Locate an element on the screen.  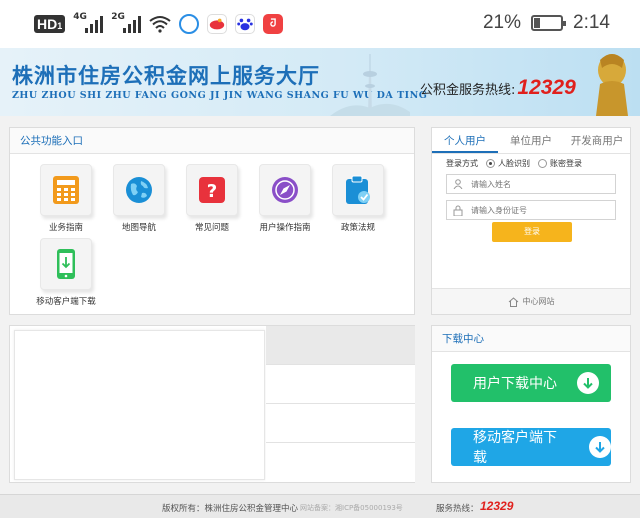
login-method-row: 登录方式 人脸识别 账密登录 is located at coordinates (514, 163).